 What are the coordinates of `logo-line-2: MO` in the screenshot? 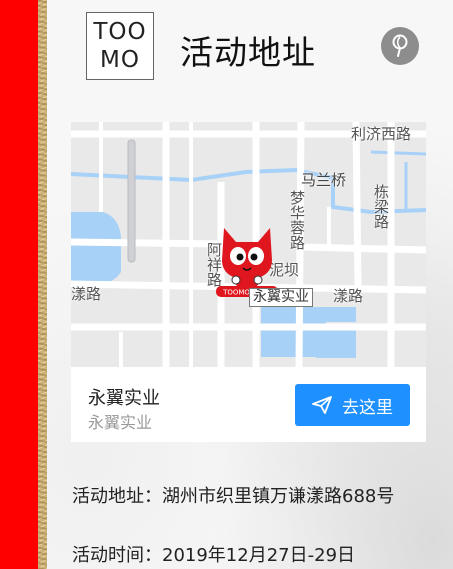 It's located at (120, 60).